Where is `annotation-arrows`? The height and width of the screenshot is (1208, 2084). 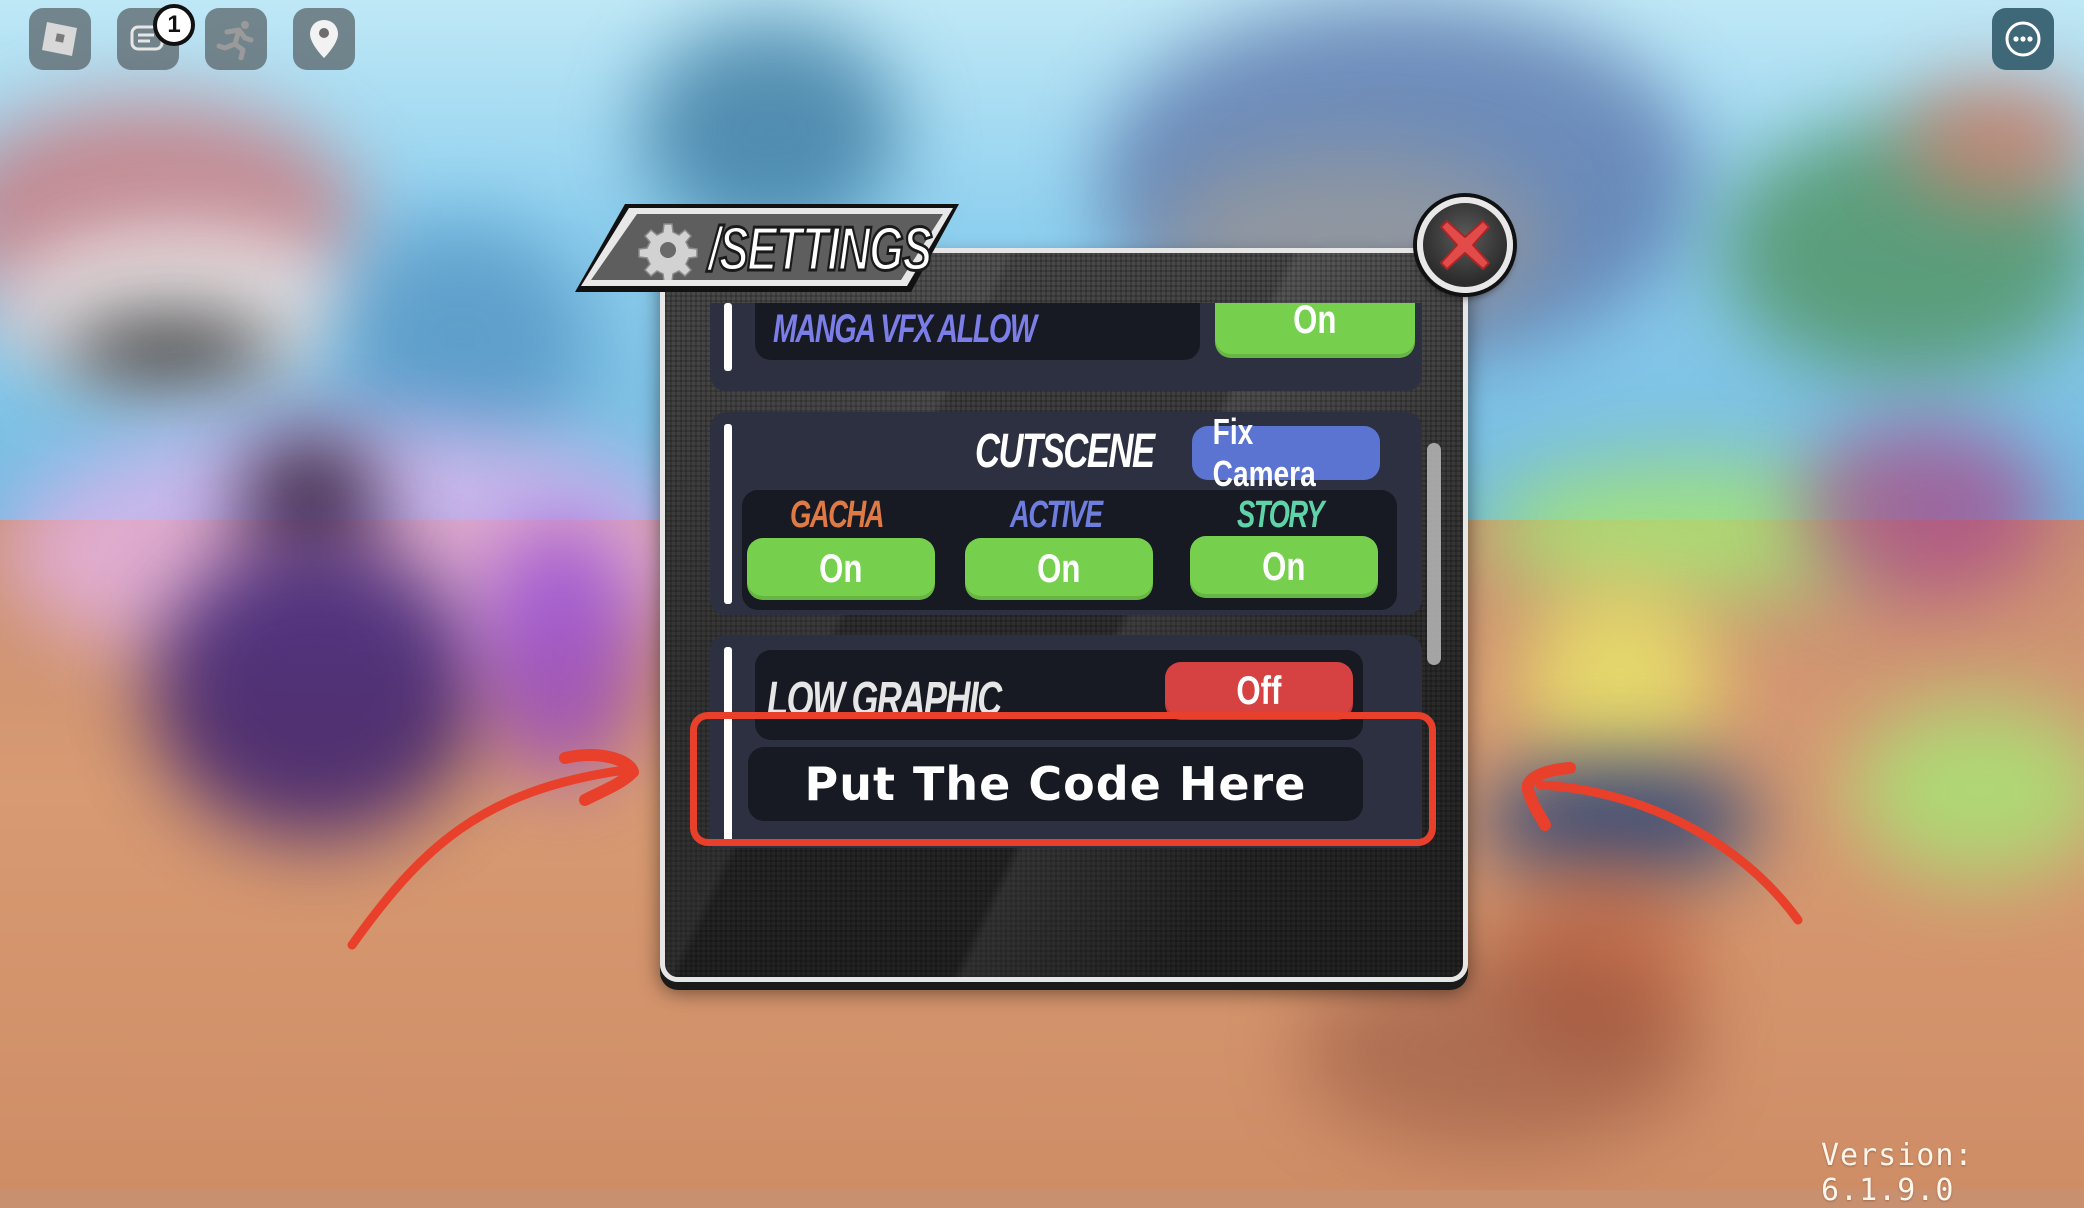
annotation-arrows is located at coordinates (1075, 849).